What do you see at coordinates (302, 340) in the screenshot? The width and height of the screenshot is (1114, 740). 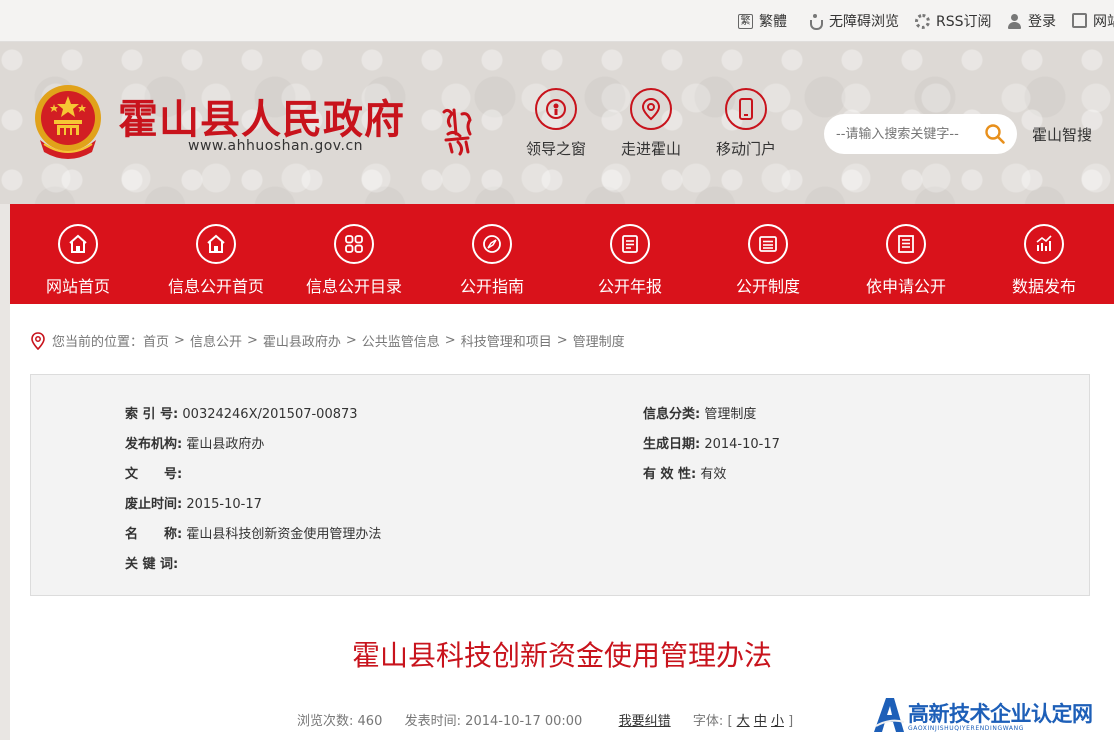 I see `breadcrumb-gov-office: 霍山县政府办` at bounding box center [302, 340].